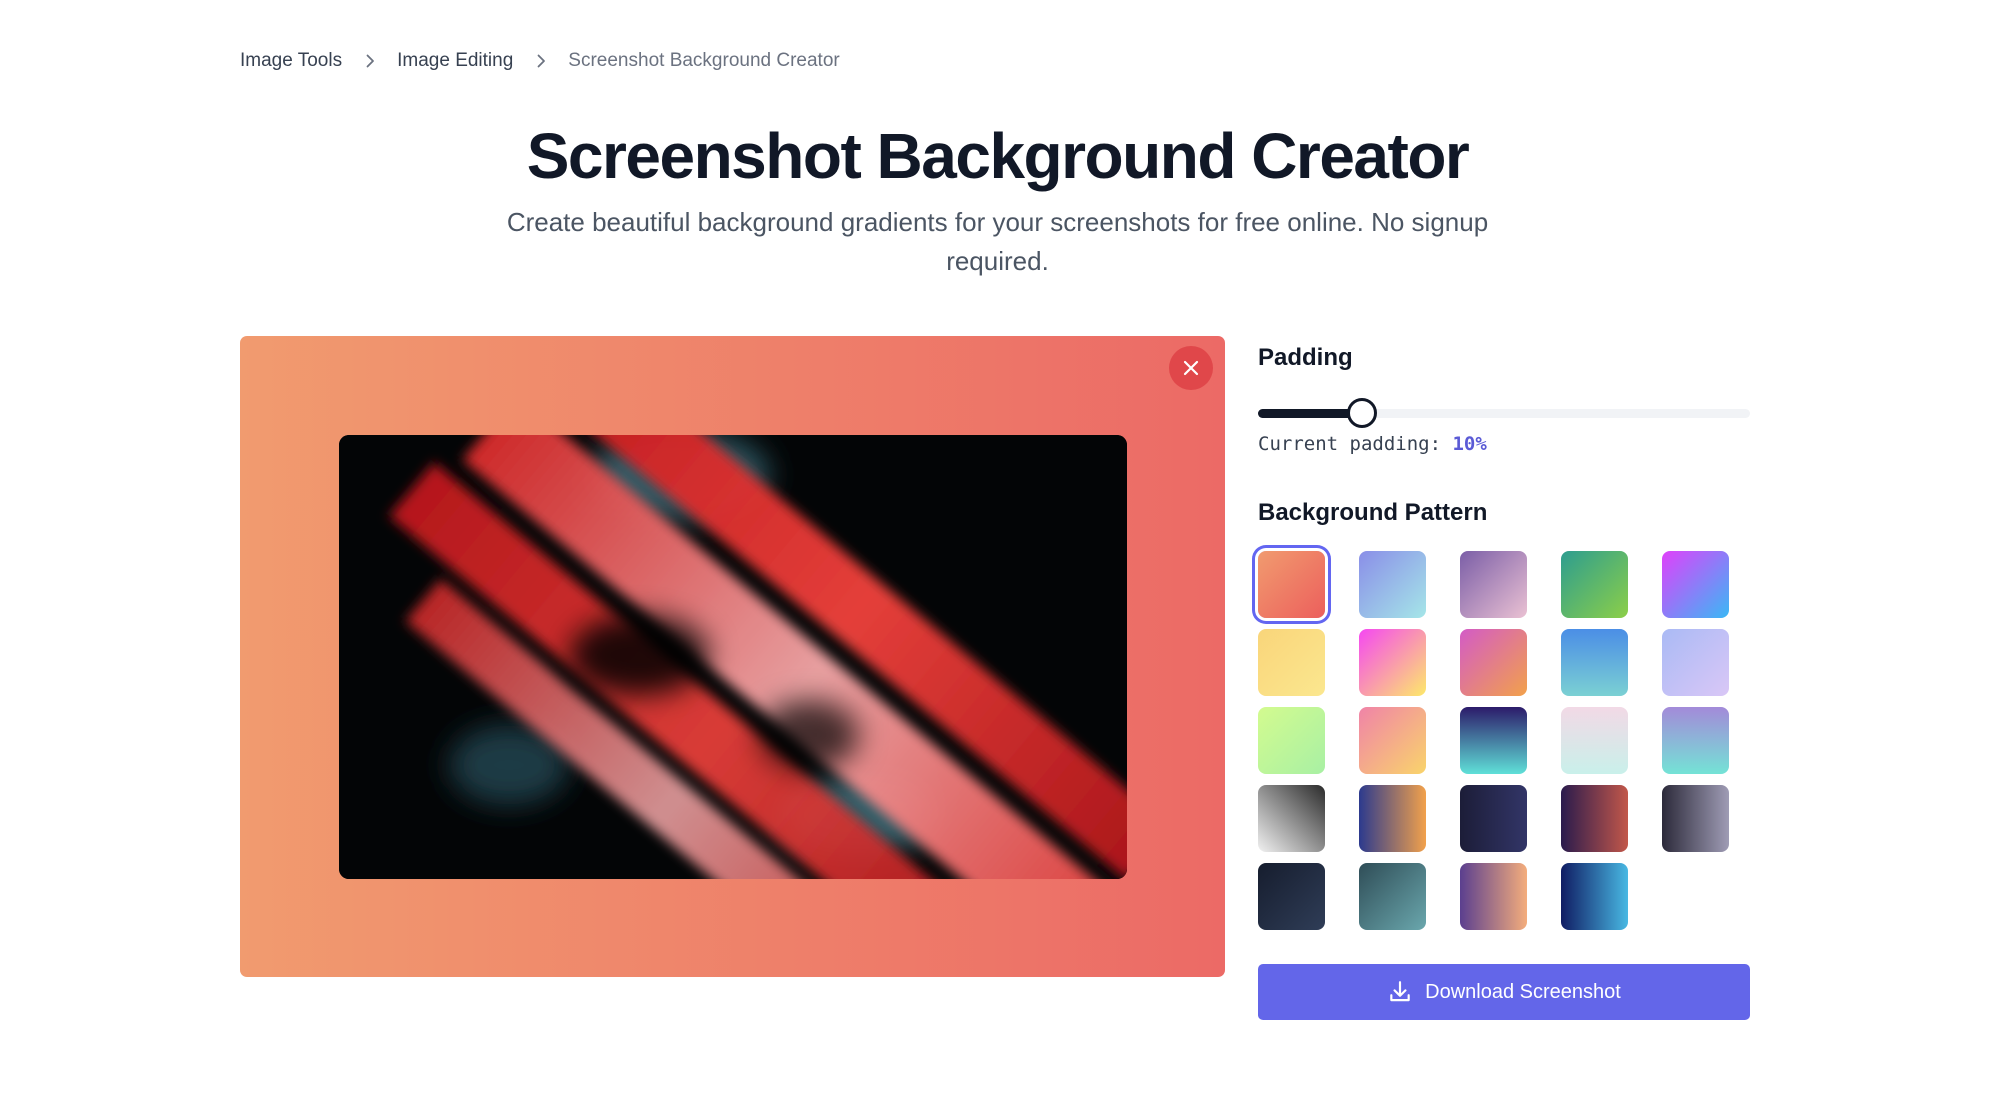 Image resolution: width=2000 pixels, height=1113 pixels. I want to click on remove-screenshot-button, so click(1191, 368).